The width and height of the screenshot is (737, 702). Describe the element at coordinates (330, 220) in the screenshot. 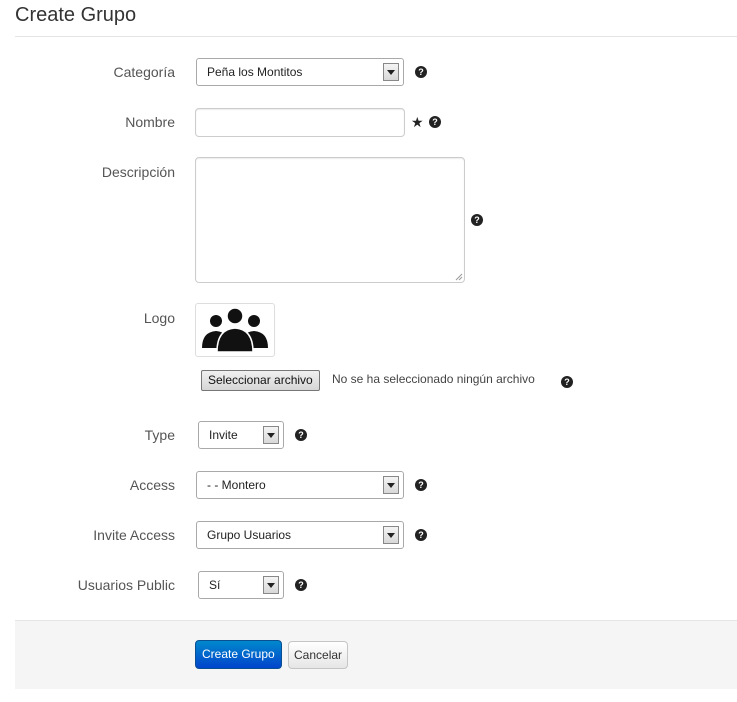

I see `descripcion-textarea` at that location.